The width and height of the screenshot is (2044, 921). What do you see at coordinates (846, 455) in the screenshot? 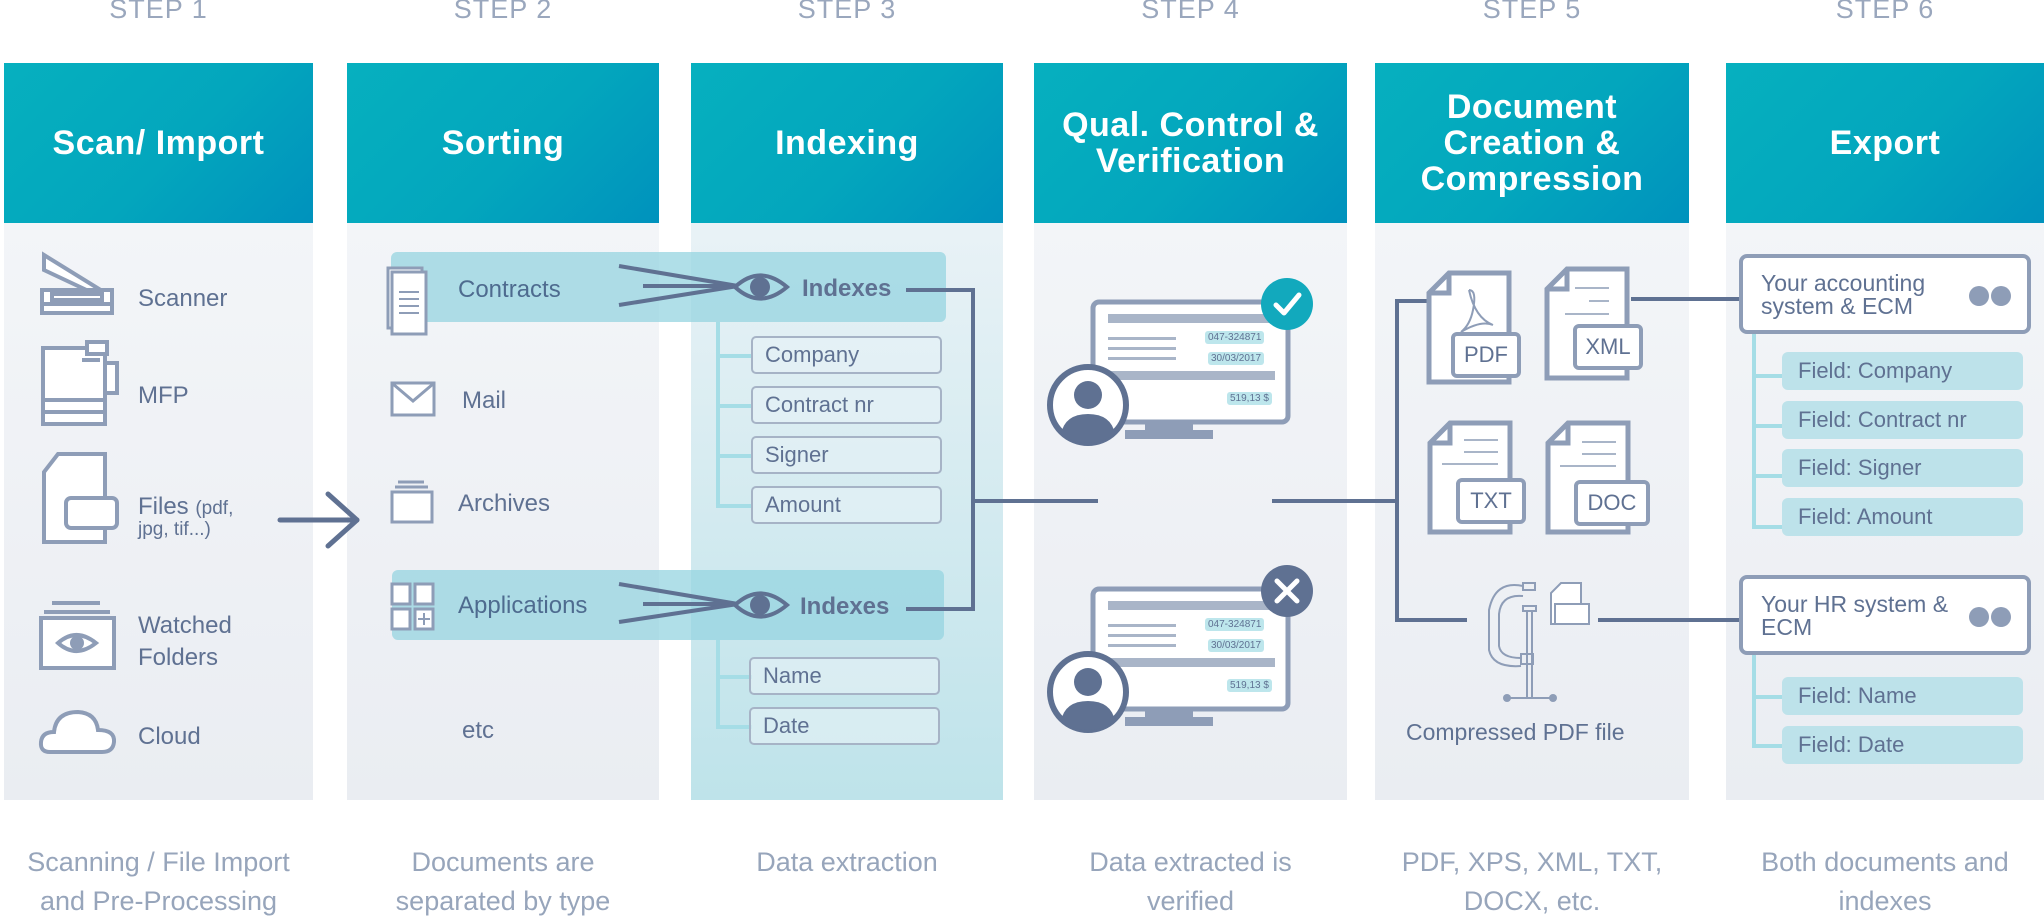
I see `index-field-signer: Signer` at bounding box center [846, 455].